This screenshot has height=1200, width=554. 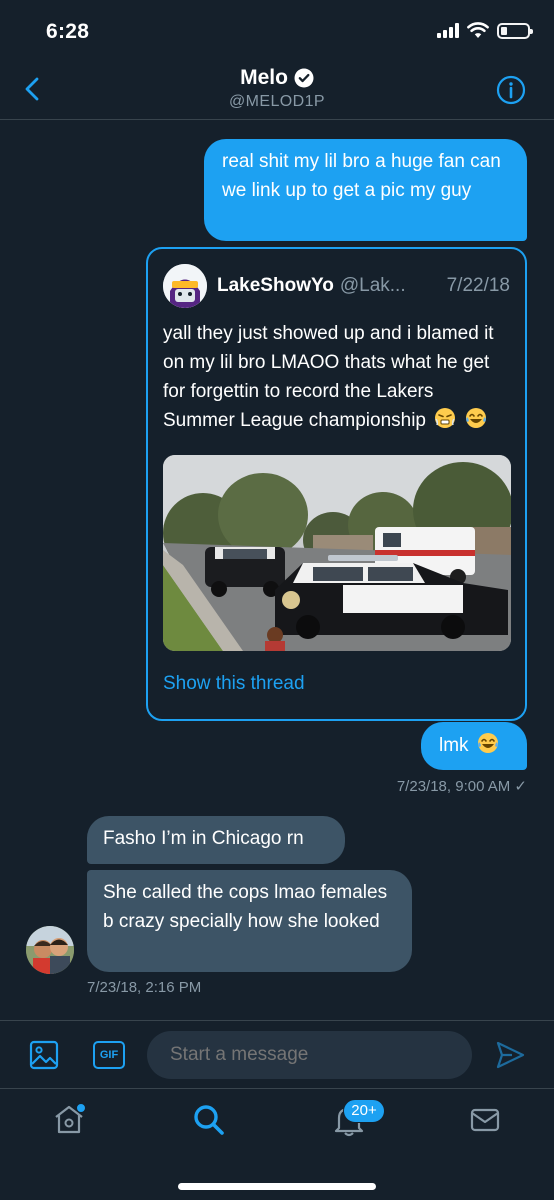 I want to click on message-timestamp: 7/23/18, 9:00 AM ✓, so click(x=461, y=786).